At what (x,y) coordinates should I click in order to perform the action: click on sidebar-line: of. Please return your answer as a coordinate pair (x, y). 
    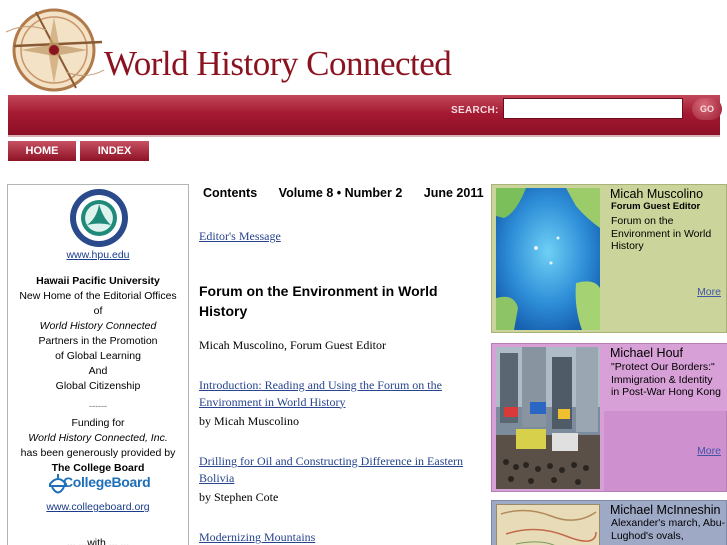
    Looking at the image, I should click on (98, 311).